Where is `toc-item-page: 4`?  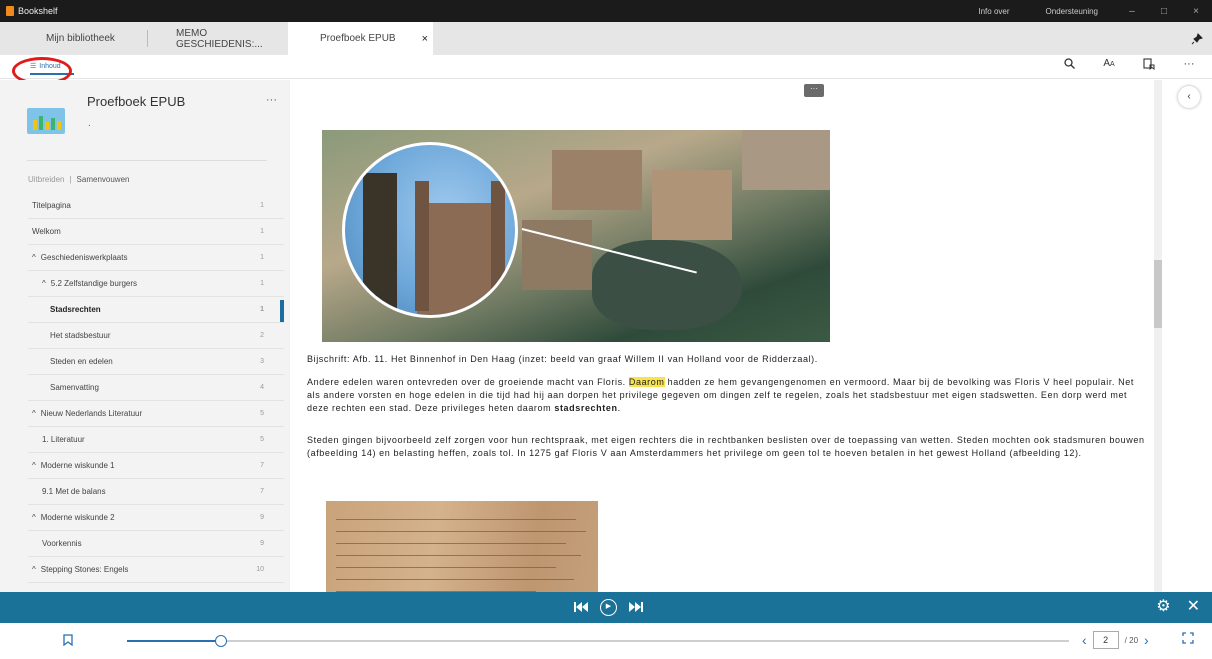 toc-item-page: 4 is located at coordinates (262, 387).